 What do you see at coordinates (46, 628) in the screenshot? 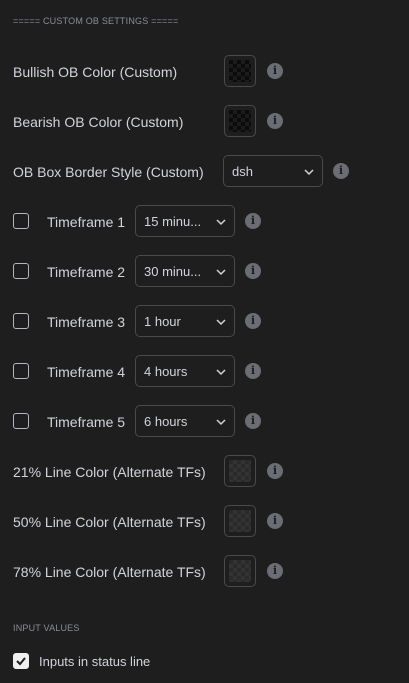
I see `section-title-input-values: INPUT VALUES` at bounding box center [46, 628].